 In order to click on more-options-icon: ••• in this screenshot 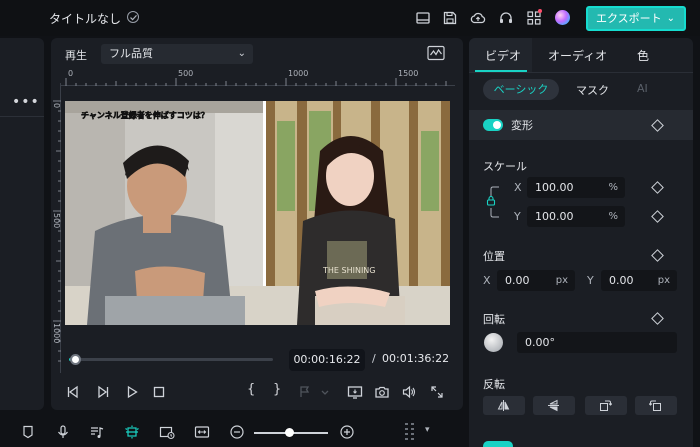, I will do `click(26, 102)`.